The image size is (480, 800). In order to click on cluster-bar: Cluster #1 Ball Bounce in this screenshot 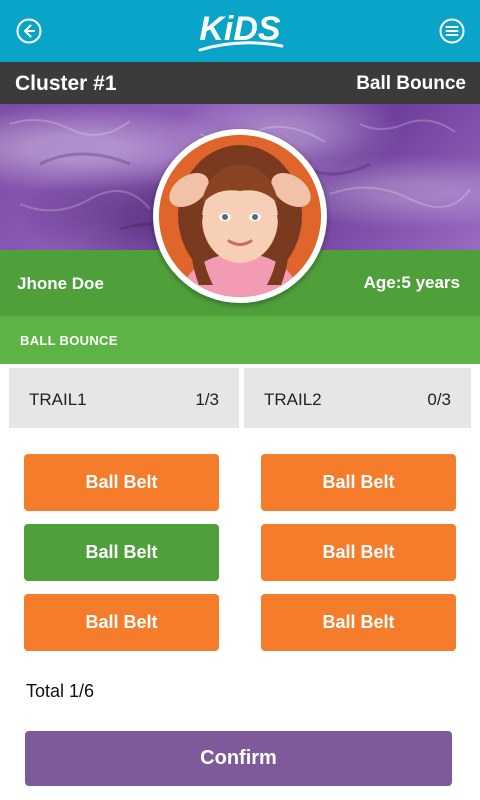, I will do `click(240, 83)`.